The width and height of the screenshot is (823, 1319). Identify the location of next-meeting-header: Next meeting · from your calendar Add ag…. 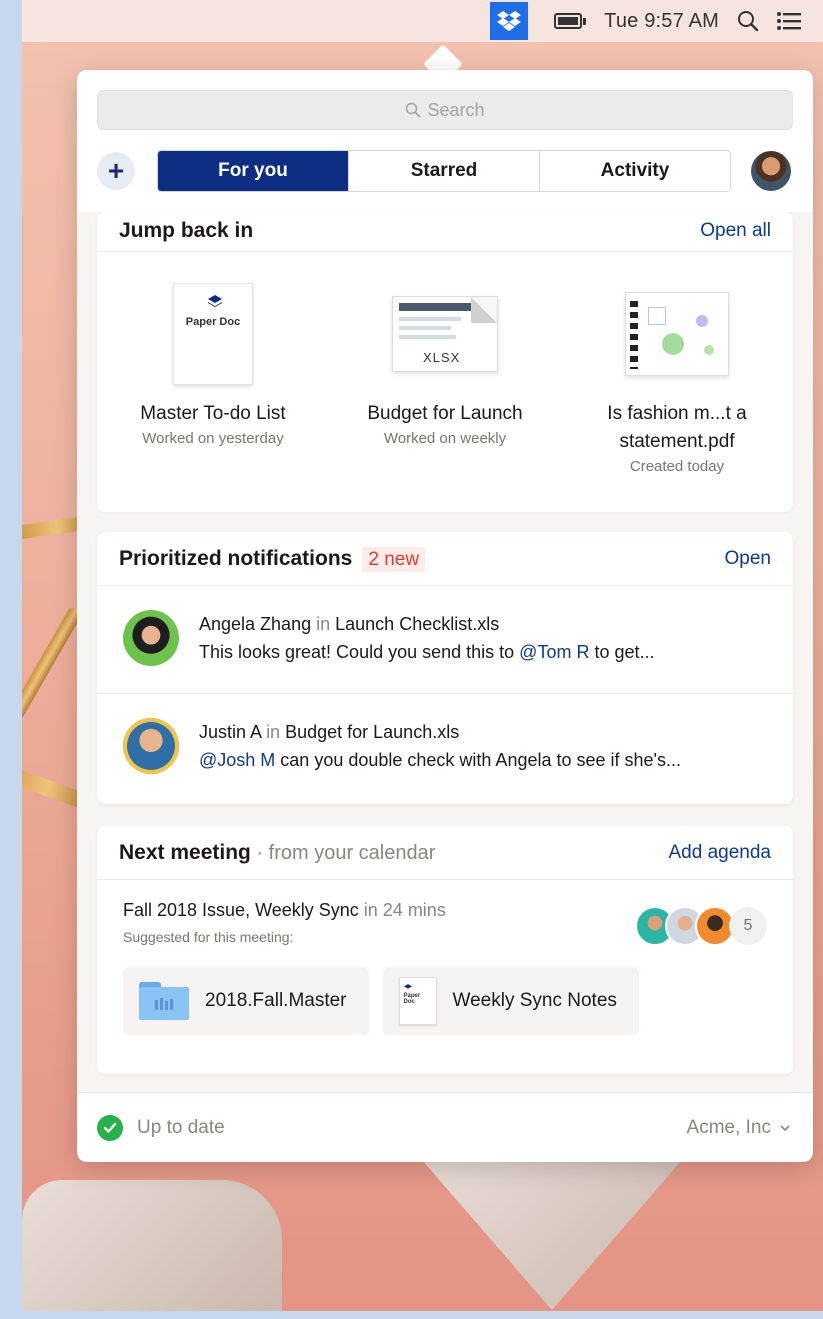
(445, 853).